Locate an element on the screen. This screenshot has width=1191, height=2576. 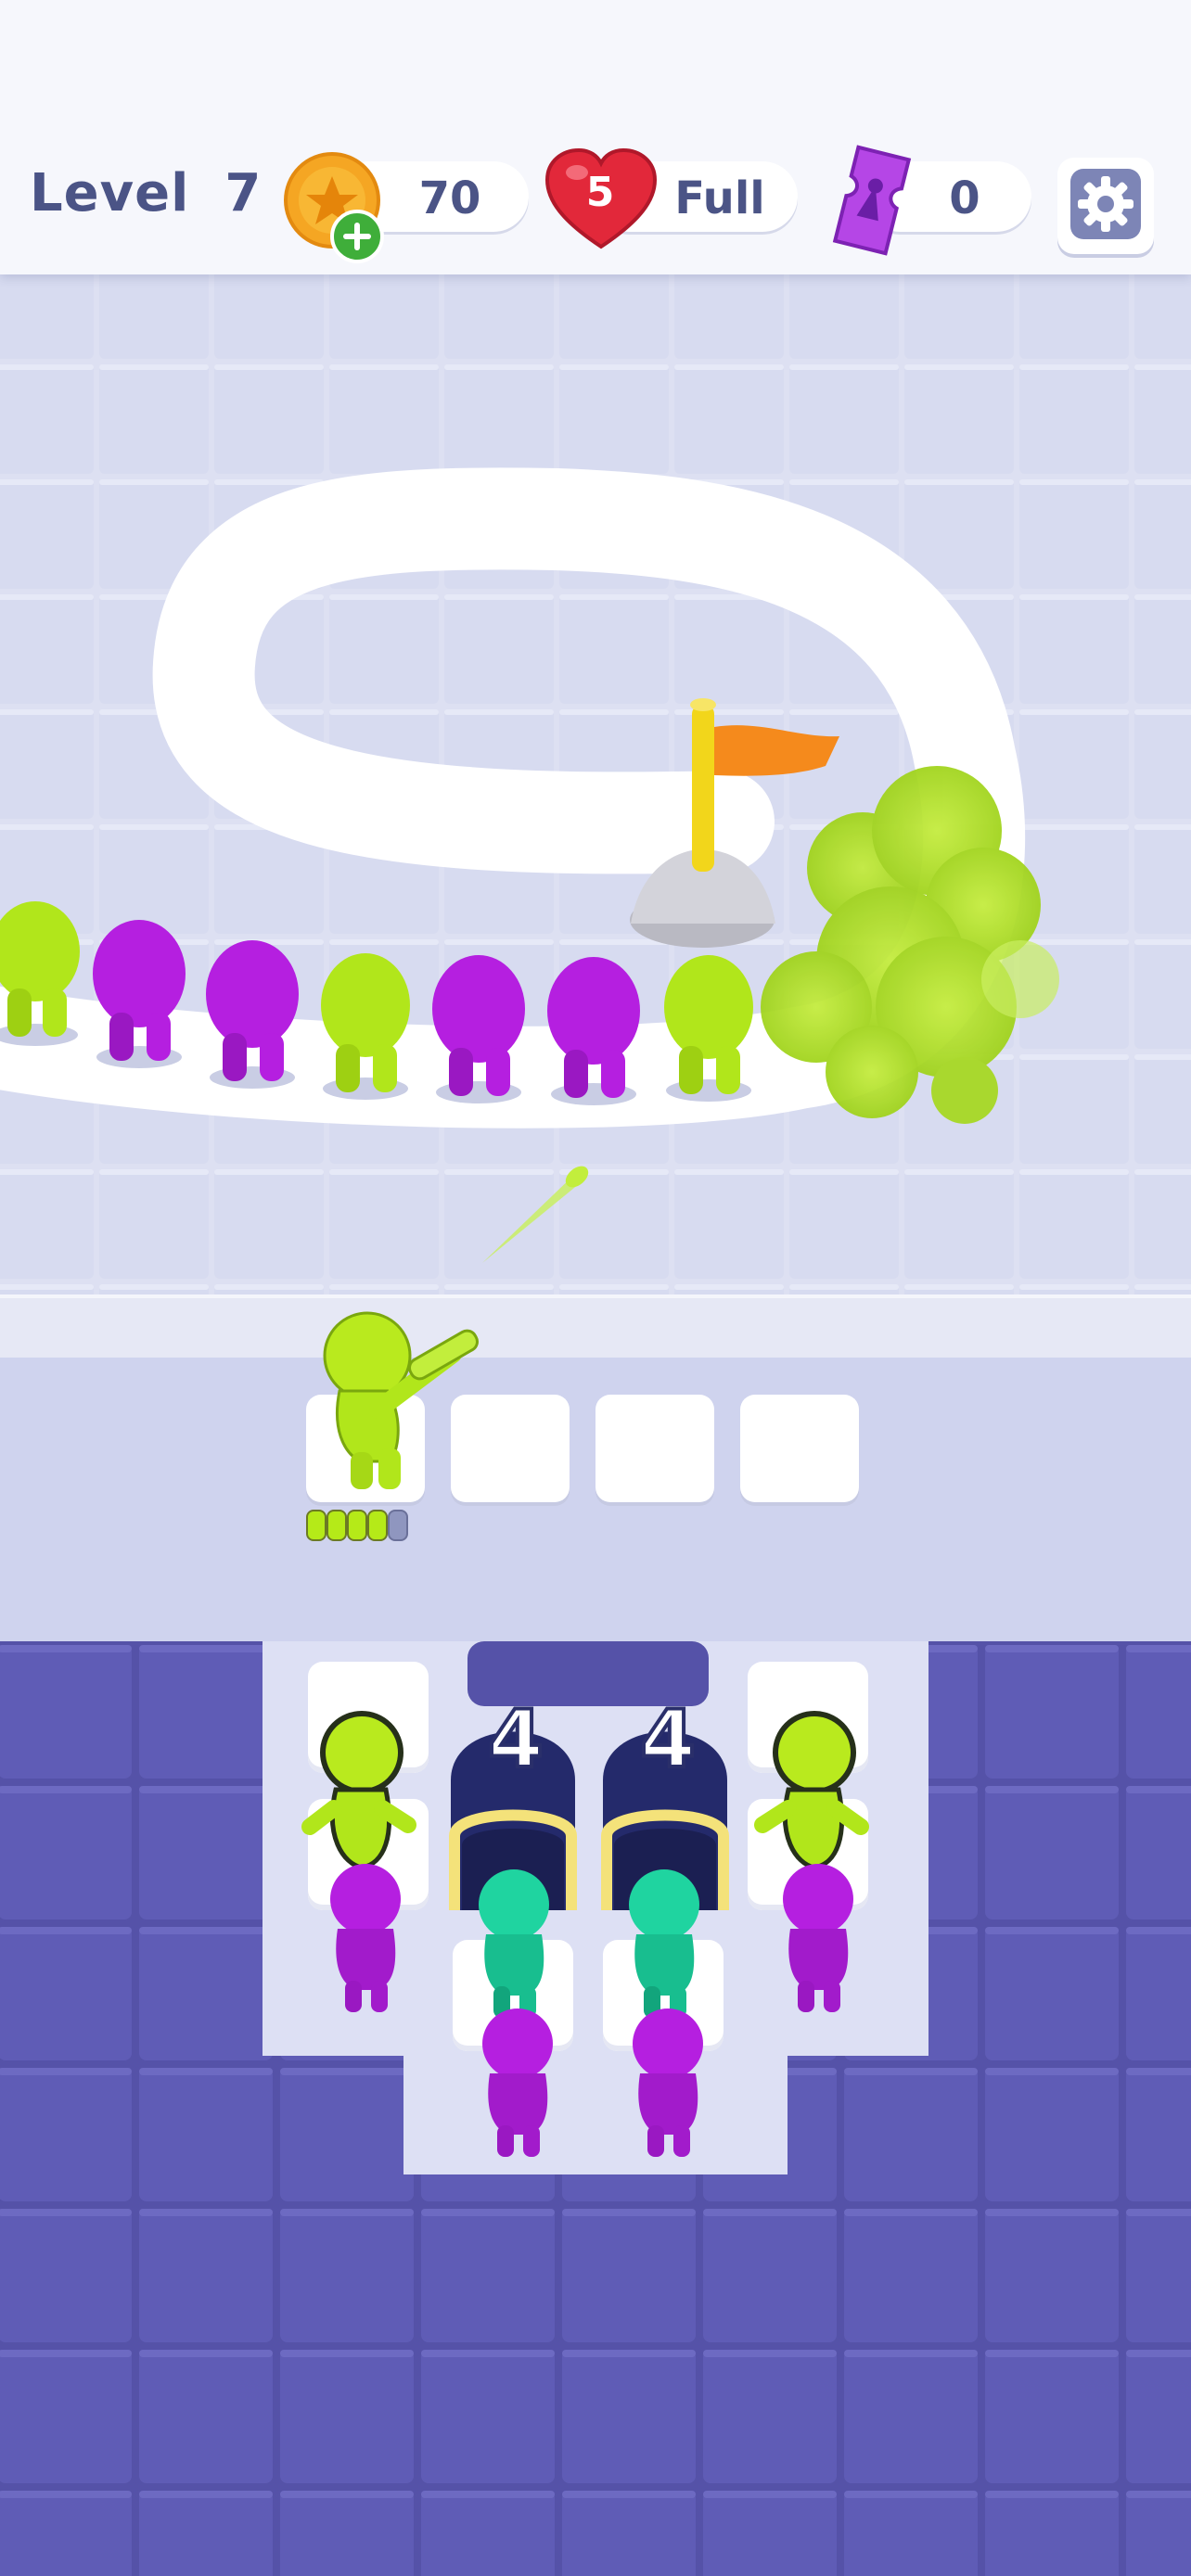
top-hud: Level 7 70 5 Full 0 is located at coordinates (595, 137).